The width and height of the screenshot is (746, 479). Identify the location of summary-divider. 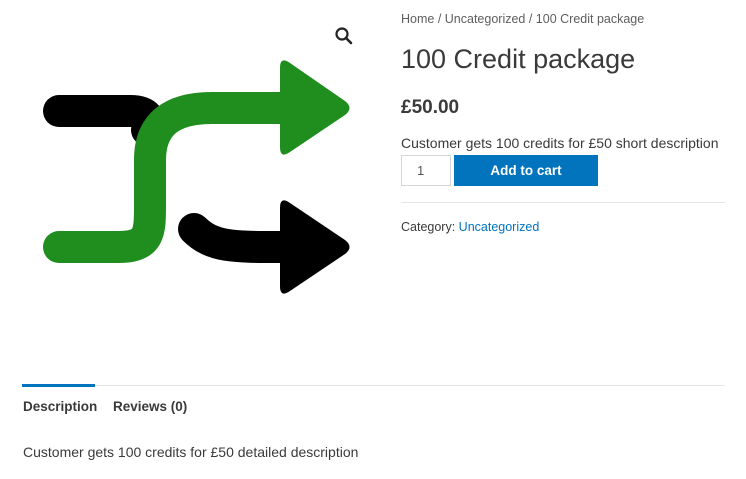
(563, 202).